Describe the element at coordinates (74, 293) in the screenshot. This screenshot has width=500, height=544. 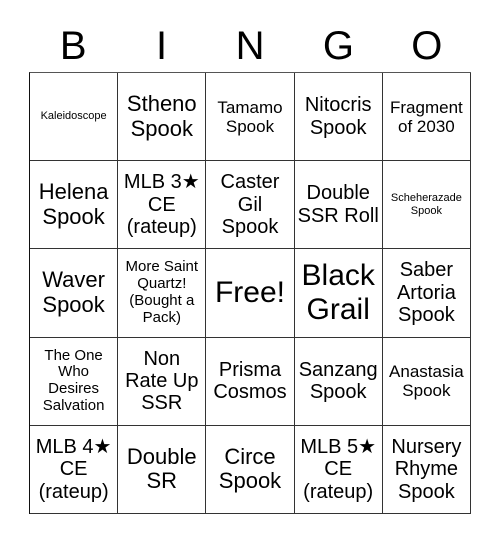
I see `bingo-cell: Waver Spook` at that location.